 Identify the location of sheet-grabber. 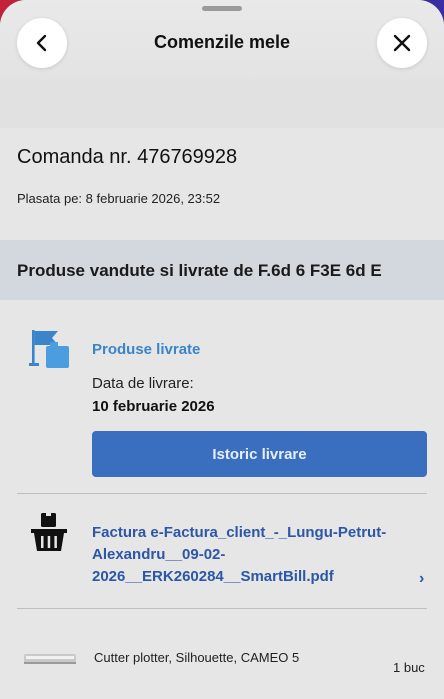
(222, 8).